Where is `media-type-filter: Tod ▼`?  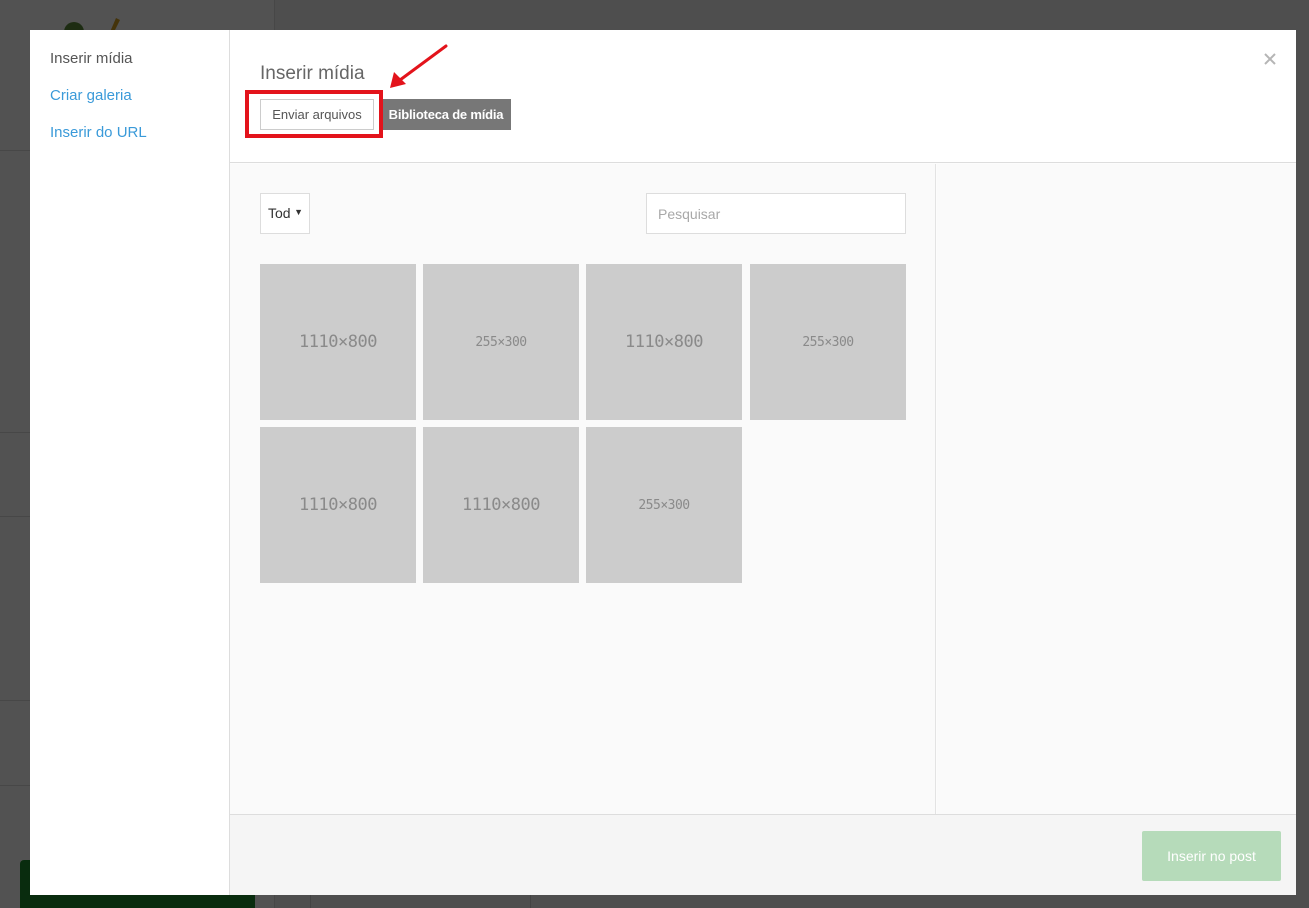 media-type-filter: Tod ▼ is located at coordinates (285, 213).